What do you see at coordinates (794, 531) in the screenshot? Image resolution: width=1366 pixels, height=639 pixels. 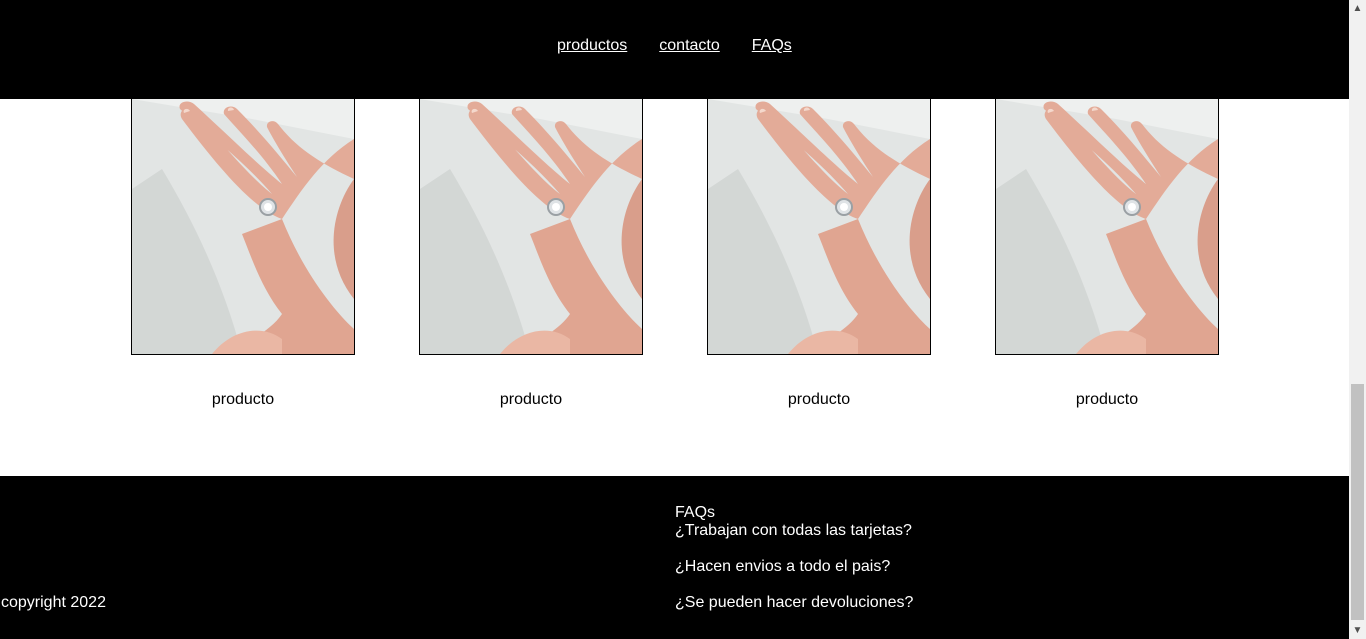 I see `faq-question: ¿Trabajan con todas las tarjetas?` at bounding box center [794, 531].